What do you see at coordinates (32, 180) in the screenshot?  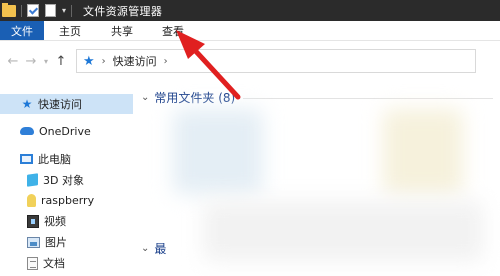 I see `3d-objects-icon` at bounding box center [32, 180].